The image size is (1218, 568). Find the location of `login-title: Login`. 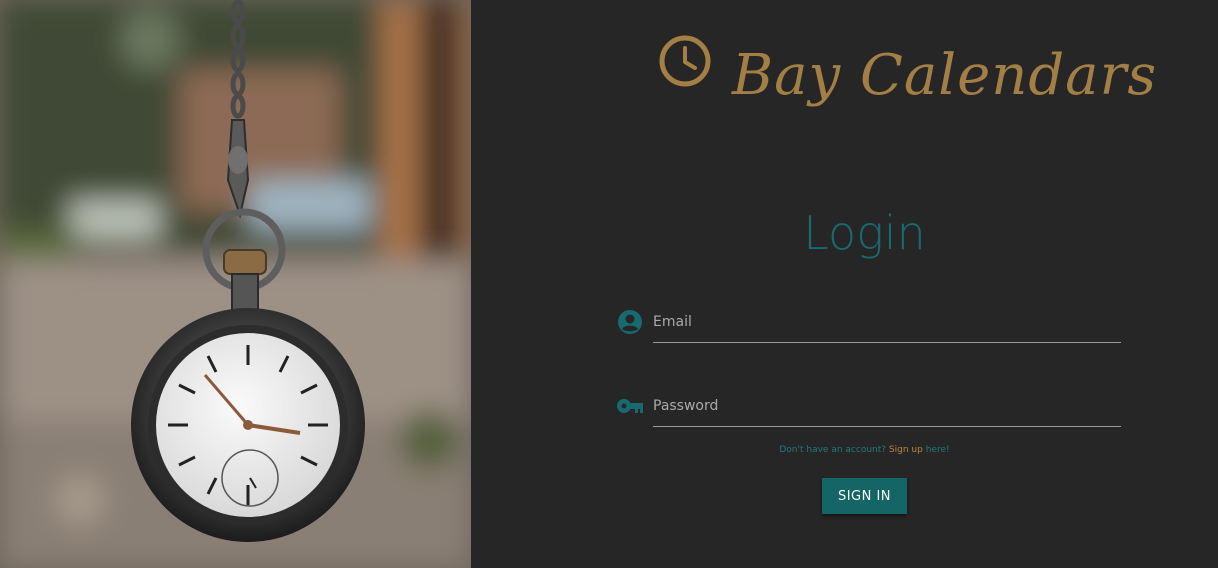

login-title: Login is located at coordinates (864, 233).